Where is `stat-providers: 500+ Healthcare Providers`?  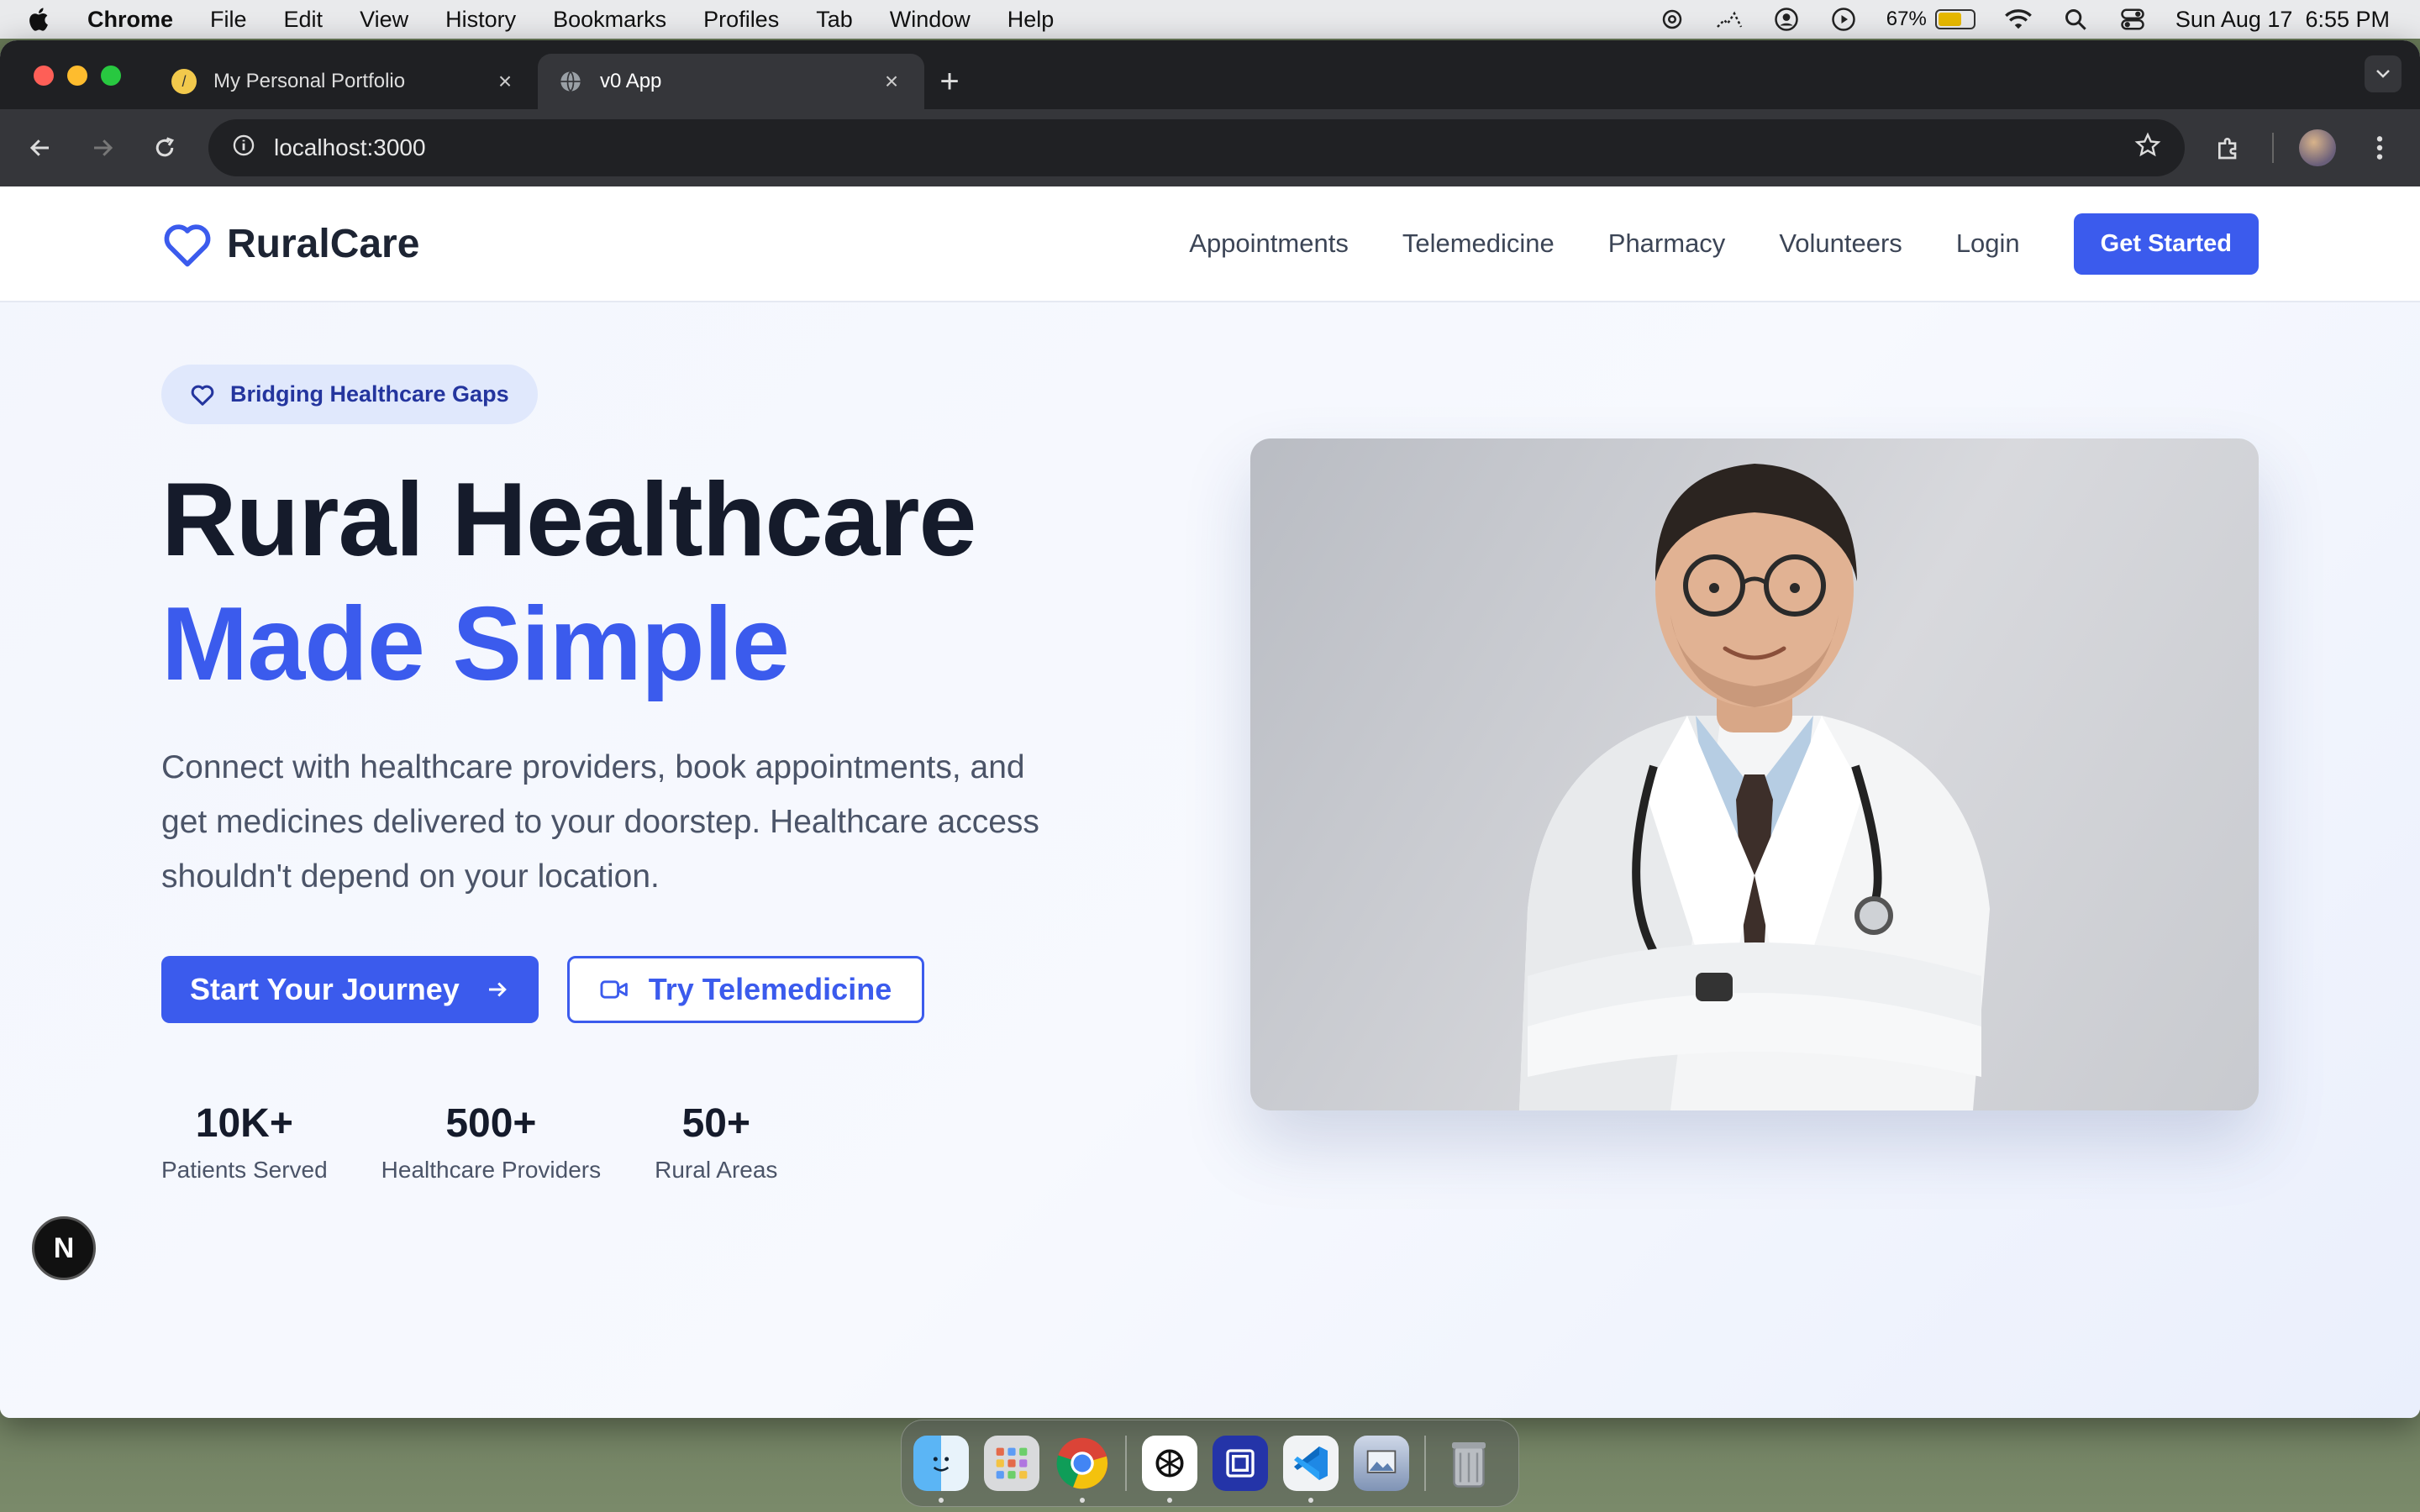 stat-providers: 500+ Healthcare Providers is located at coordinates (491, 1142).